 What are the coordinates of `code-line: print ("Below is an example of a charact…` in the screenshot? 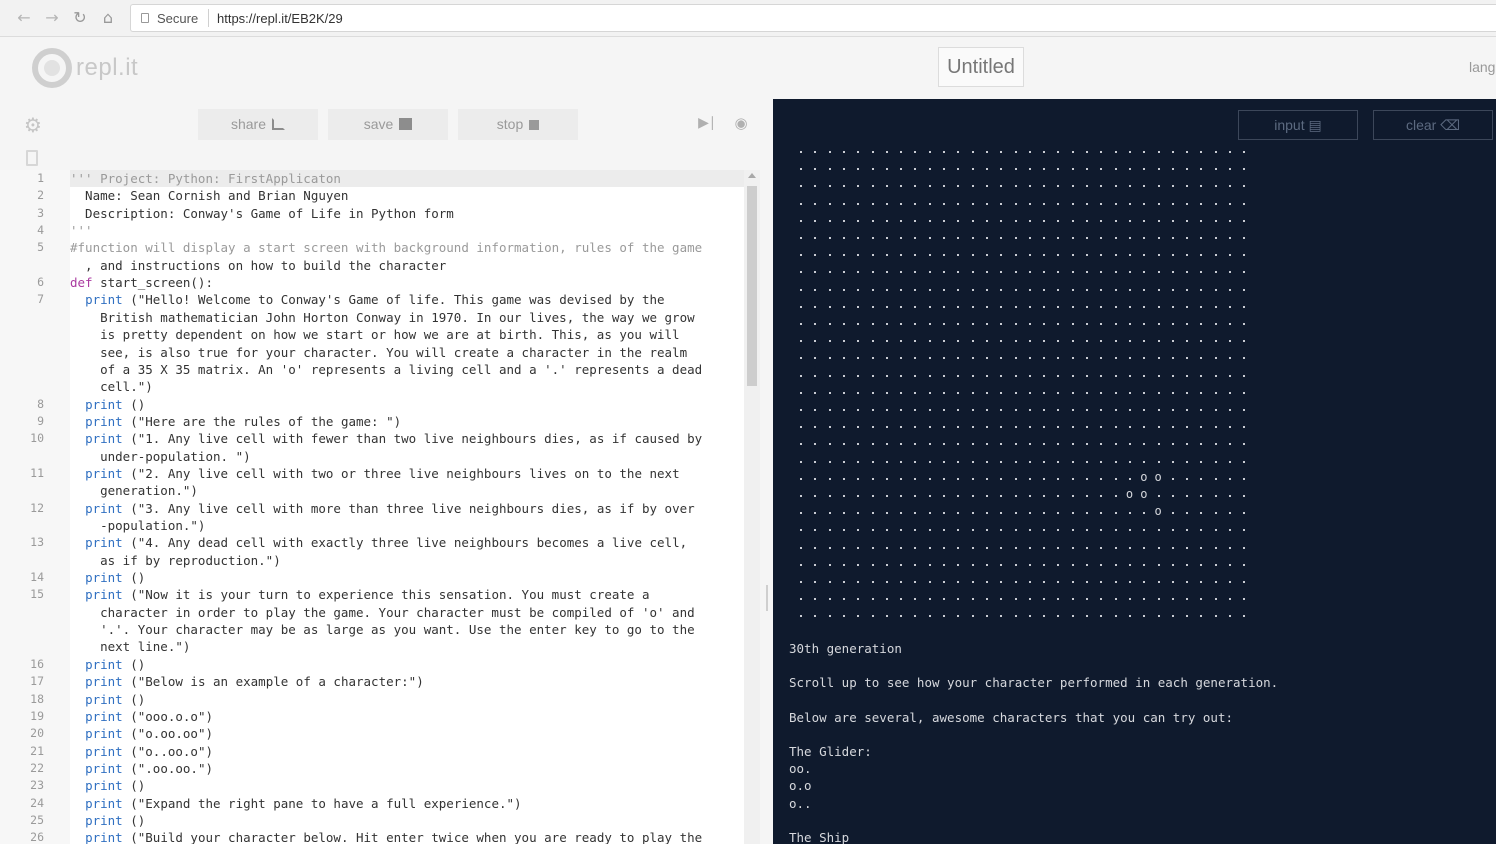 It's located at (407, 681).